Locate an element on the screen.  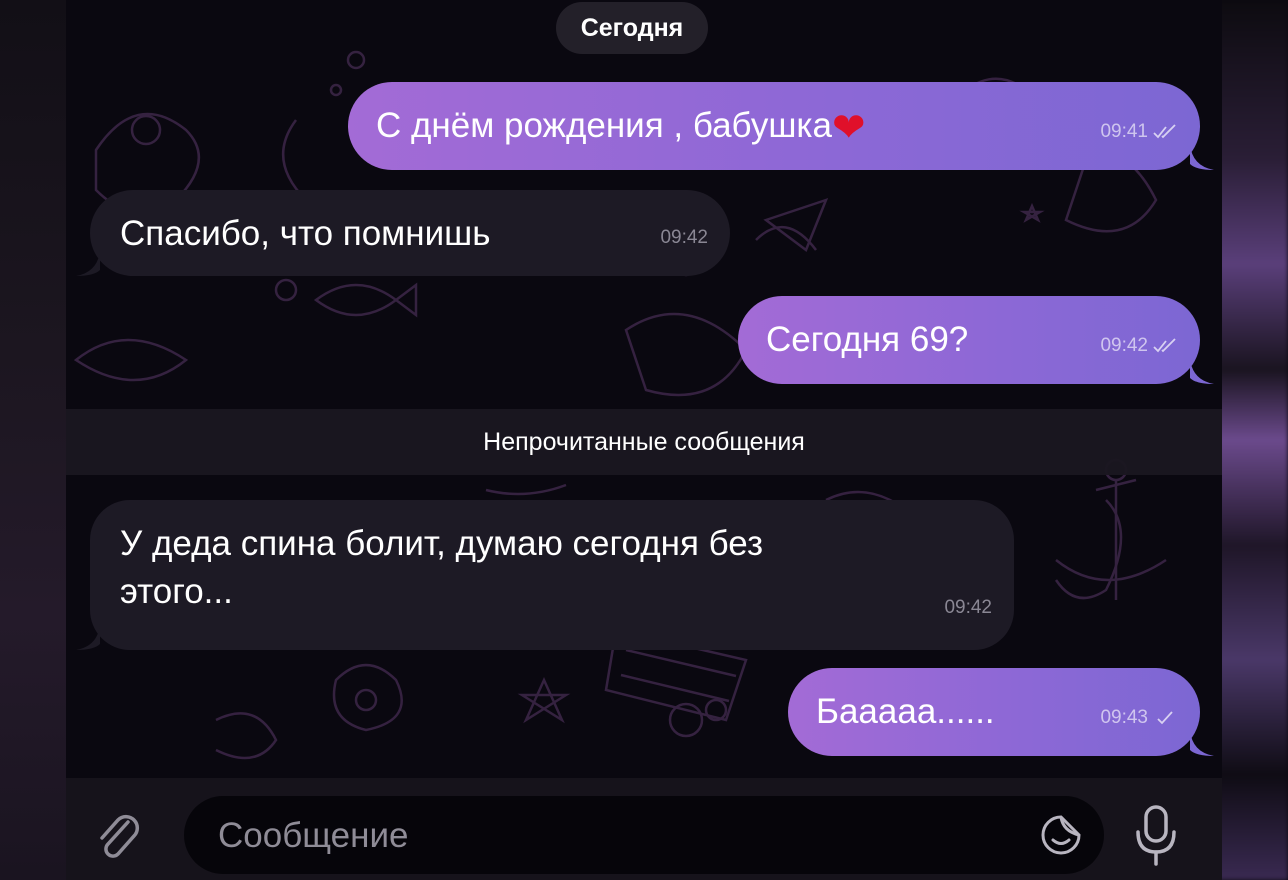
message-outgoing: Сегодня 69? 09:42 is located at coordinates (976, 340).